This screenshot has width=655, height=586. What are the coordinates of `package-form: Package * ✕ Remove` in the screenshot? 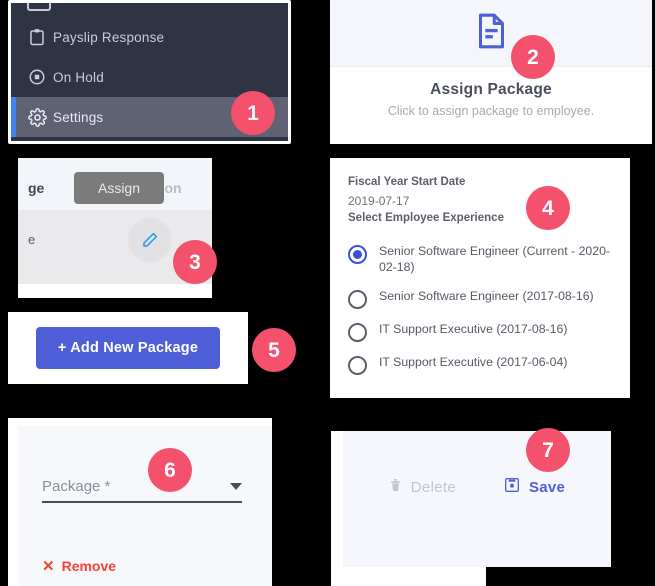 It's located at (145, 506).